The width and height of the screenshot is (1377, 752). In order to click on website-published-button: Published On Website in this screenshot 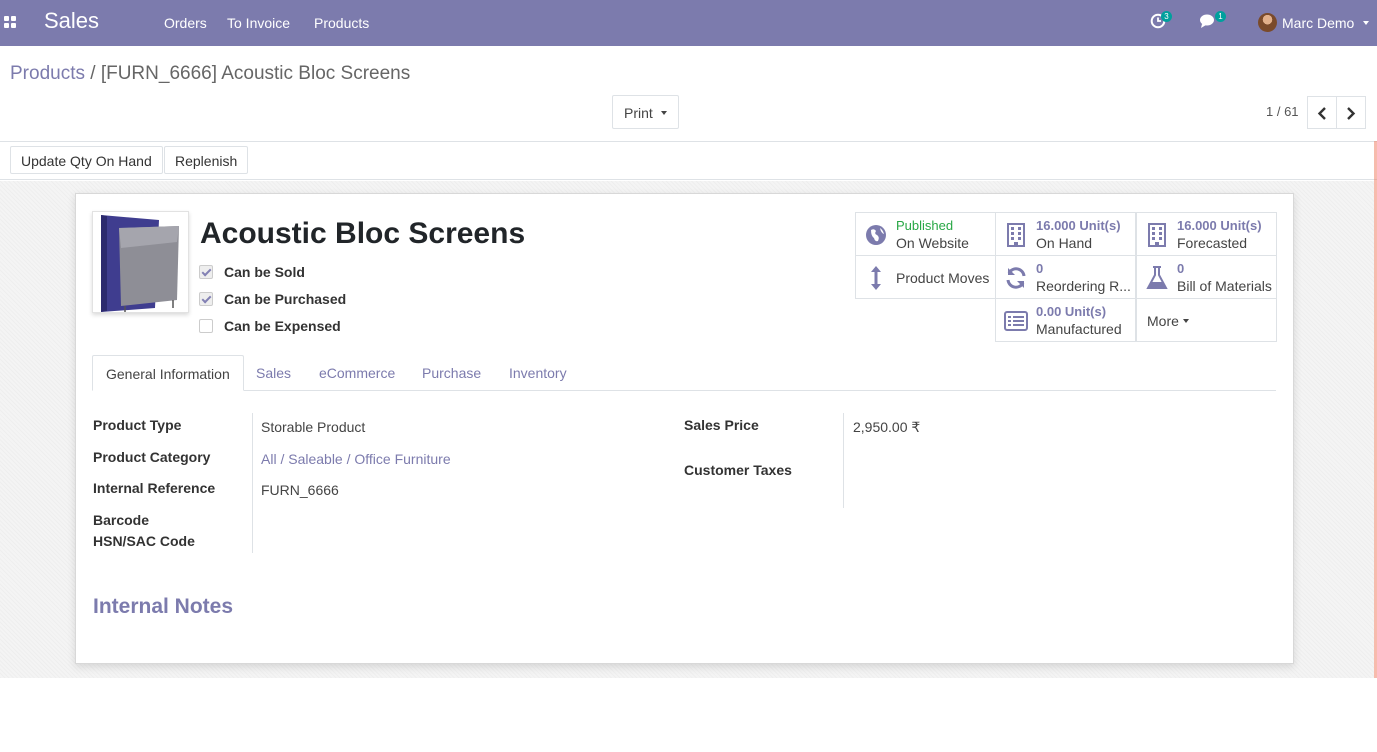, I will do `click(925, 234)`.